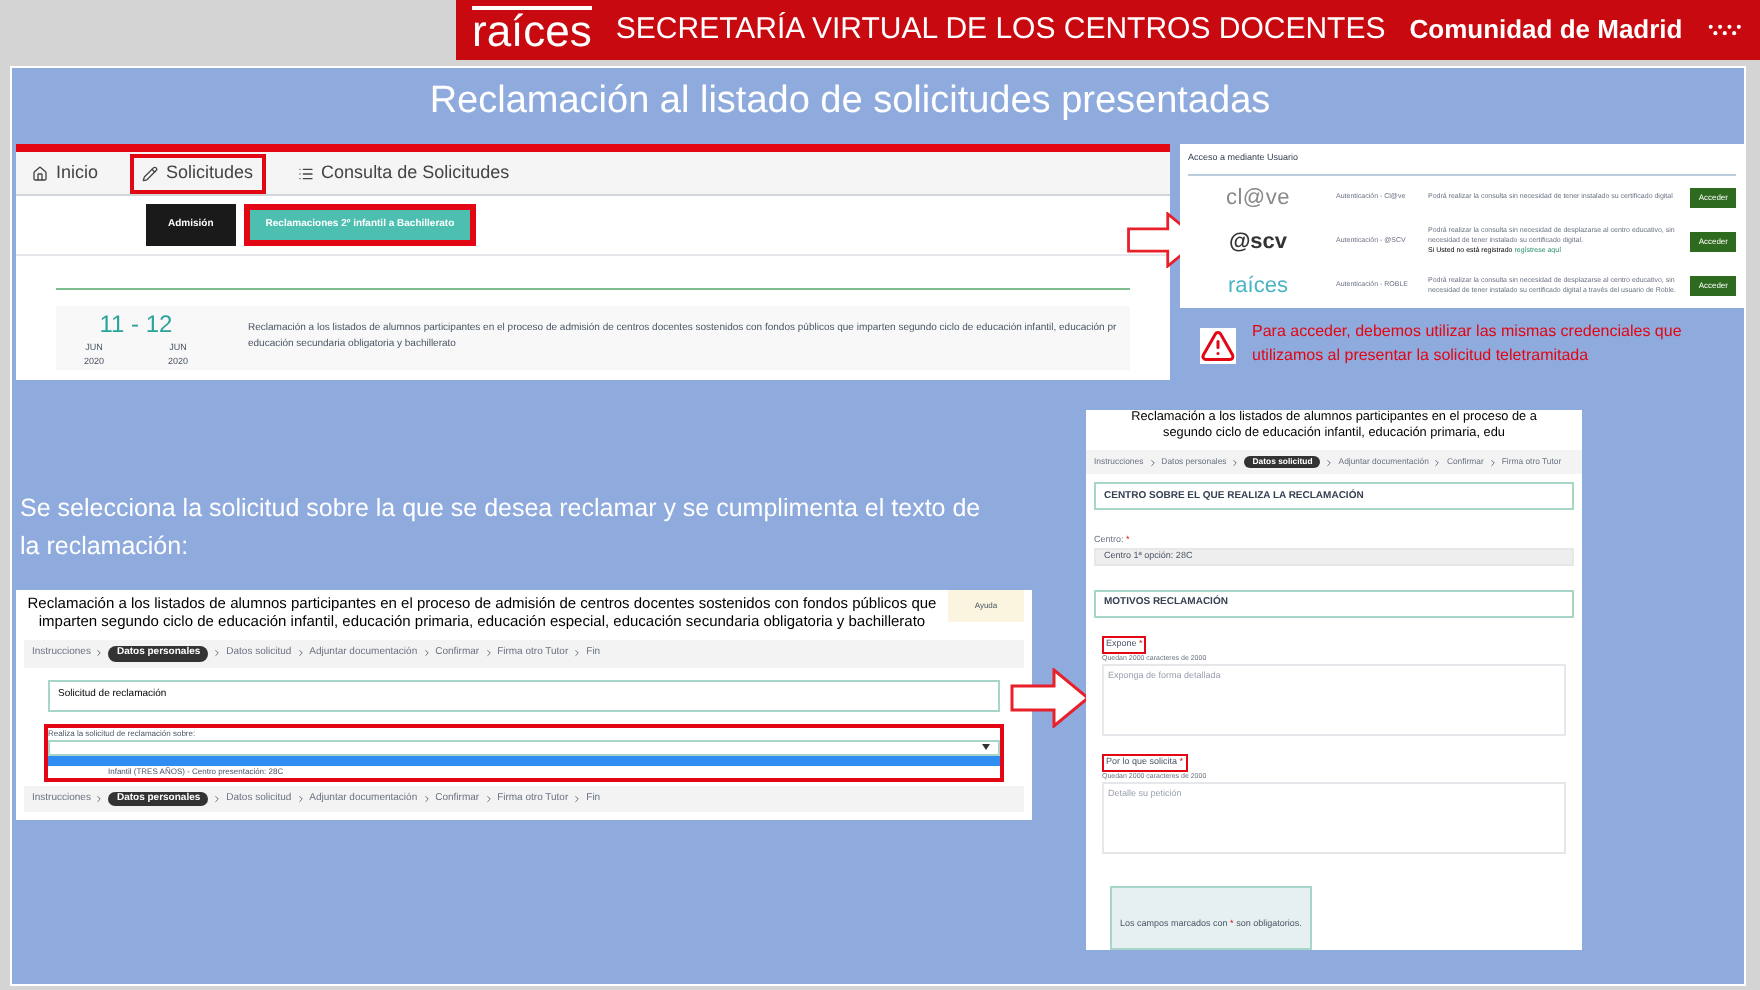 The width and height of the screenshot is (1760, 990). I want to click on warning-text: Para acceder, debemos utilizar las mismas credenciales que utilizamos al presentar la solicitud teletramitada, so click(1468, 344).